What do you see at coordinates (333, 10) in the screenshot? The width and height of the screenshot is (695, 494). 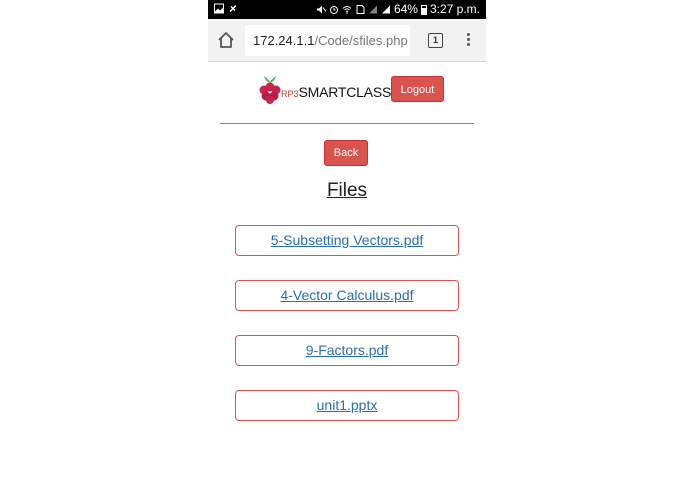 I see `alarm-icon` at bounding box center [333, 10].